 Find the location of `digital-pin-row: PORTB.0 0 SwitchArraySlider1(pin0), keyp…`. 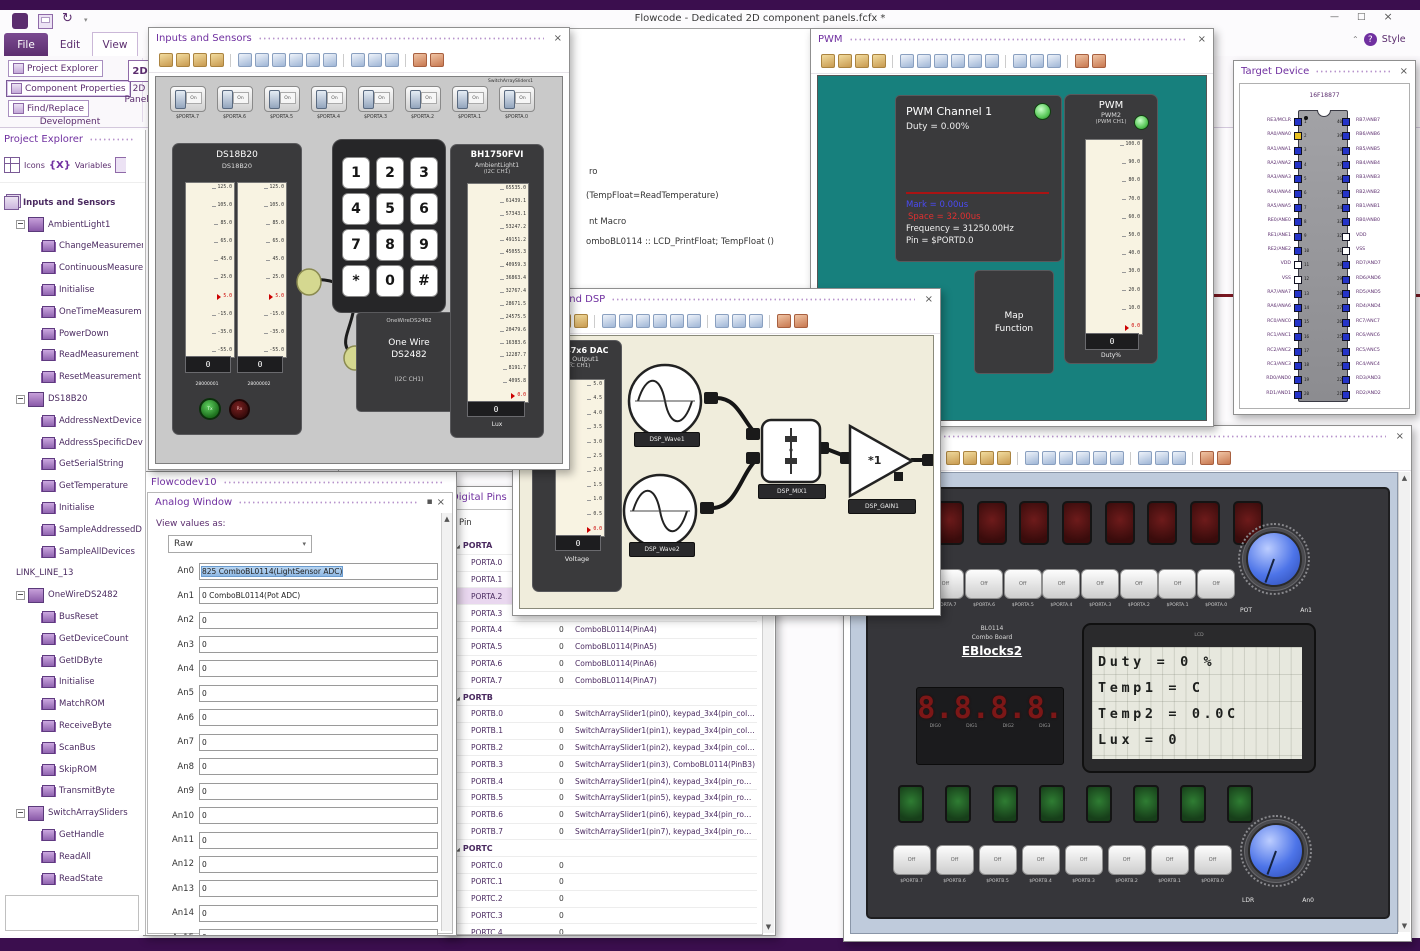

digital-pin-row: PORTB.0 0 SwitchArraySlider1(pin0), keyp… is located at coordinates (604, 714).